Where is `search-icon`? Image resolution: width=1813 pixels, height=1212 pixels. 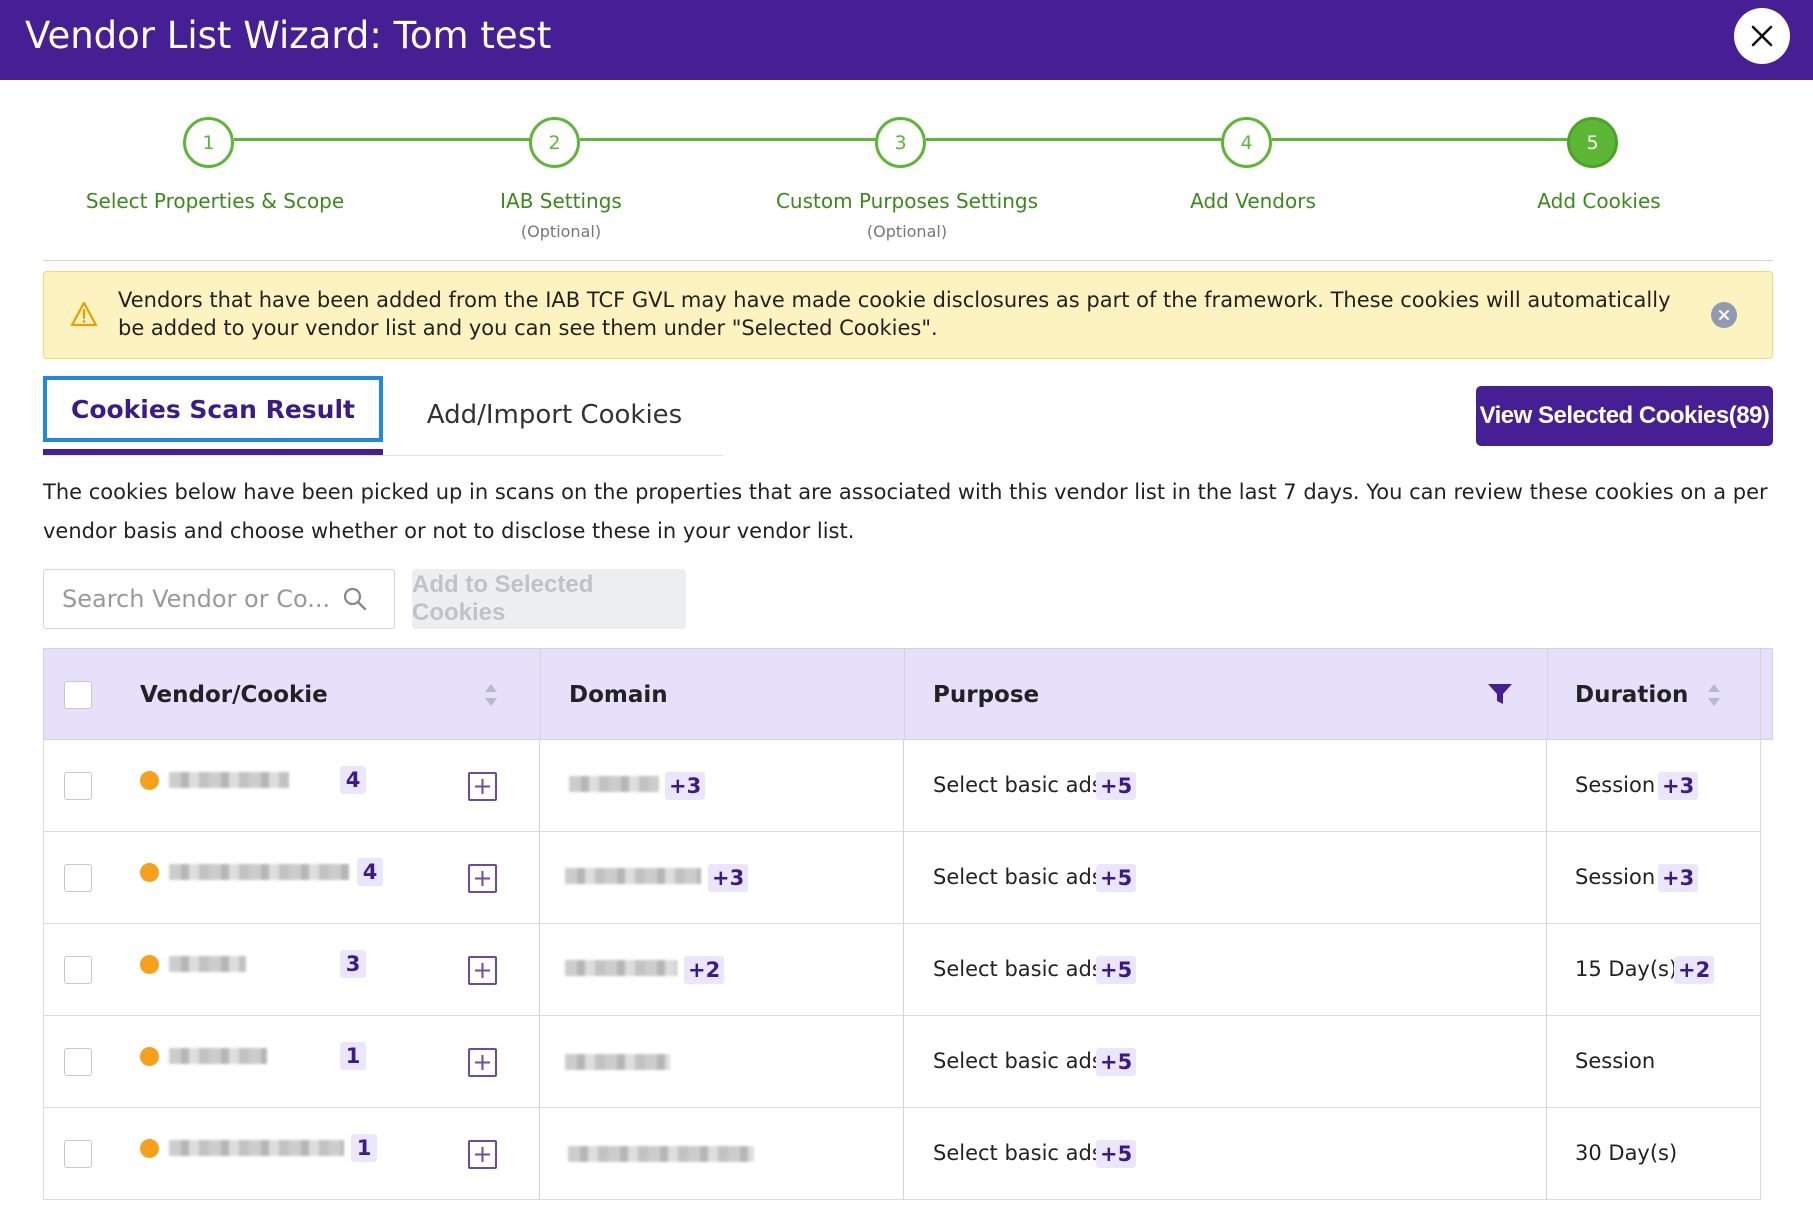 search-icon is located at coordinates (355, 599).